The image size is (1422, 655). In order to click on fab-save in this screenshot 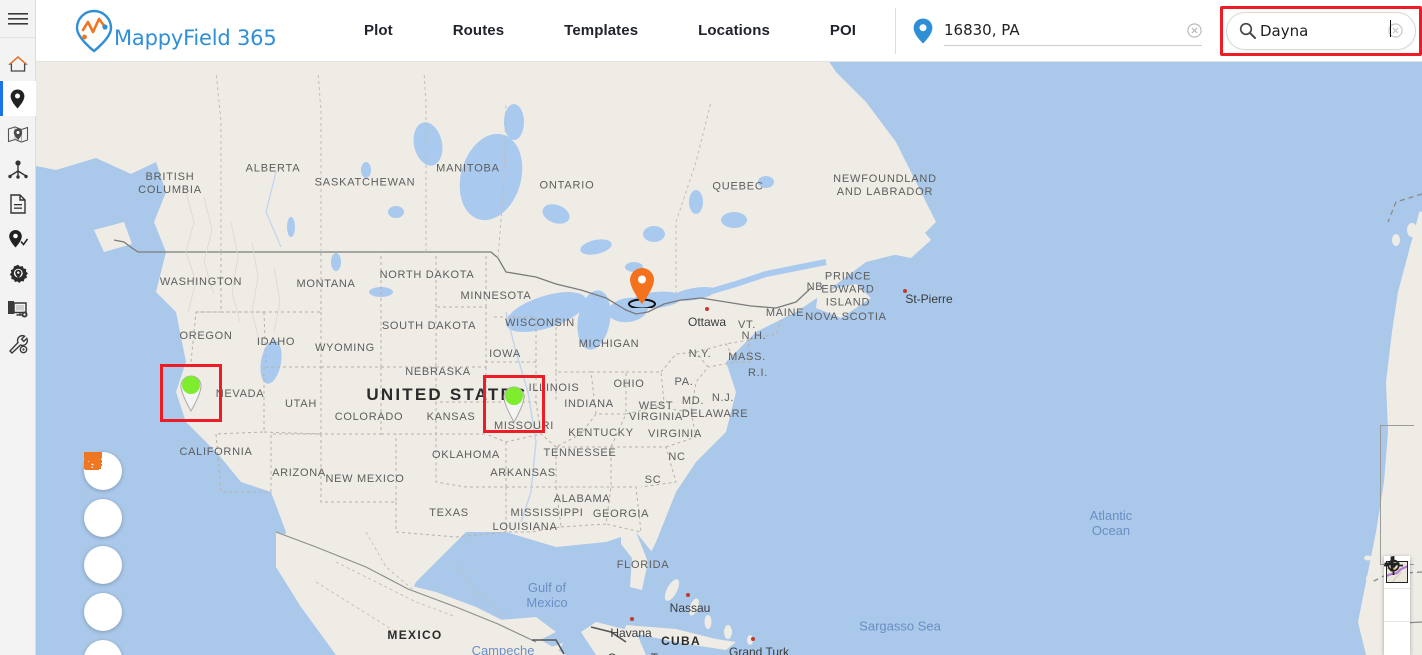, I will do `click(103, 495)`.